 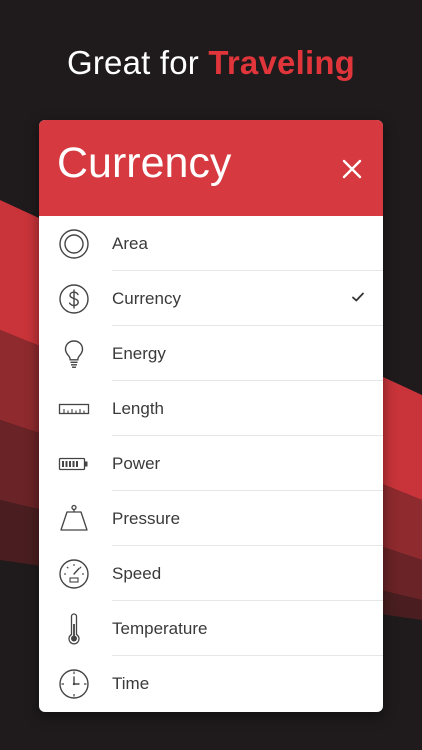 I want to click on list-item-label: Pressure, so click(x=146, y=518).